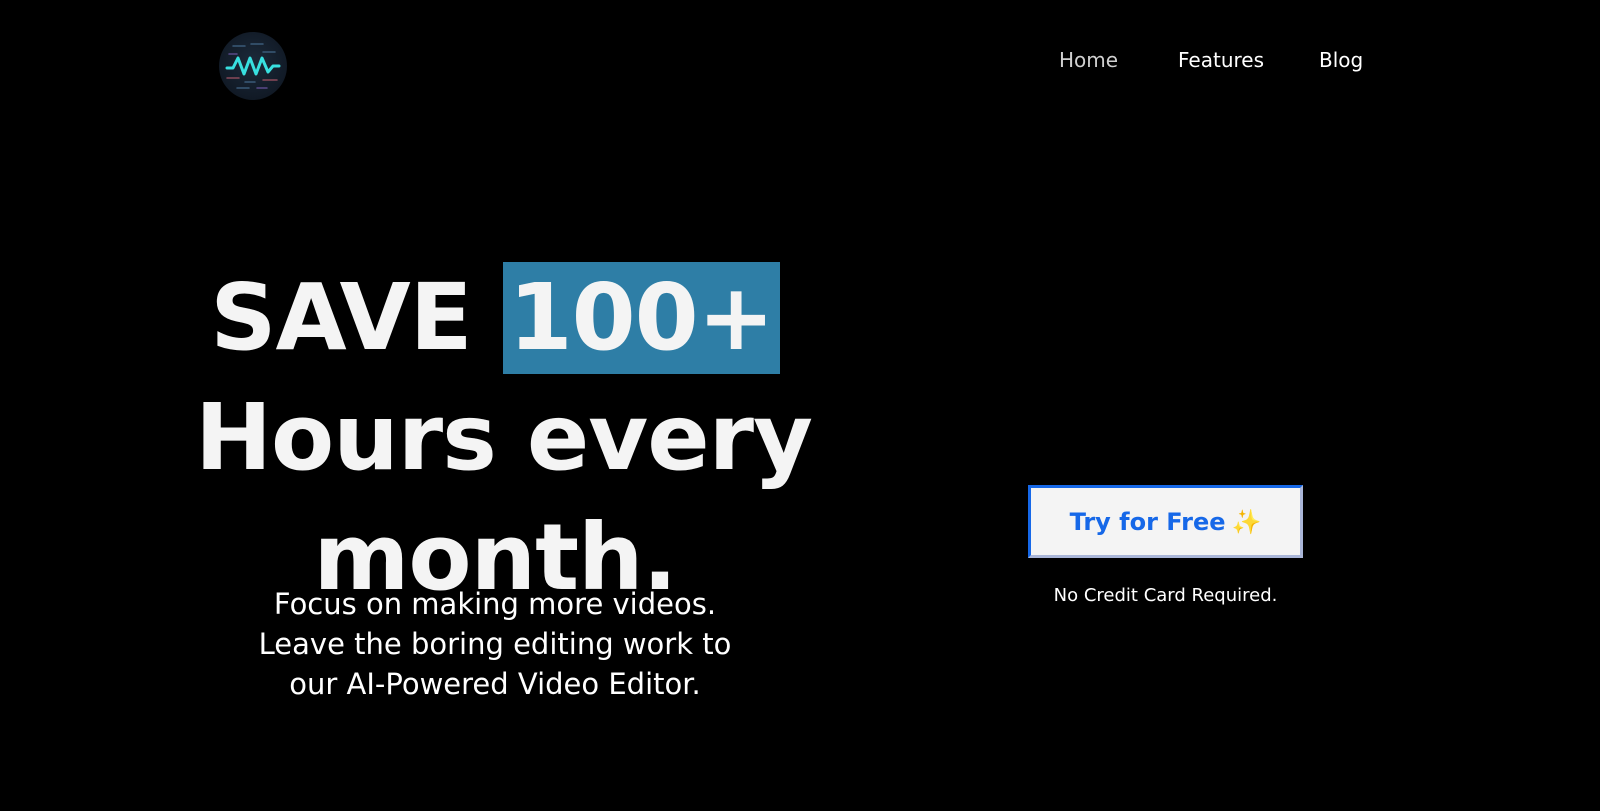 Image resolution: width=1600 pixels, height=811 pixels. What do you see at coordinates (800, 60) in the screenshot?
I see `top-nav: Home Features Blog` at bounding box center [800, 60].